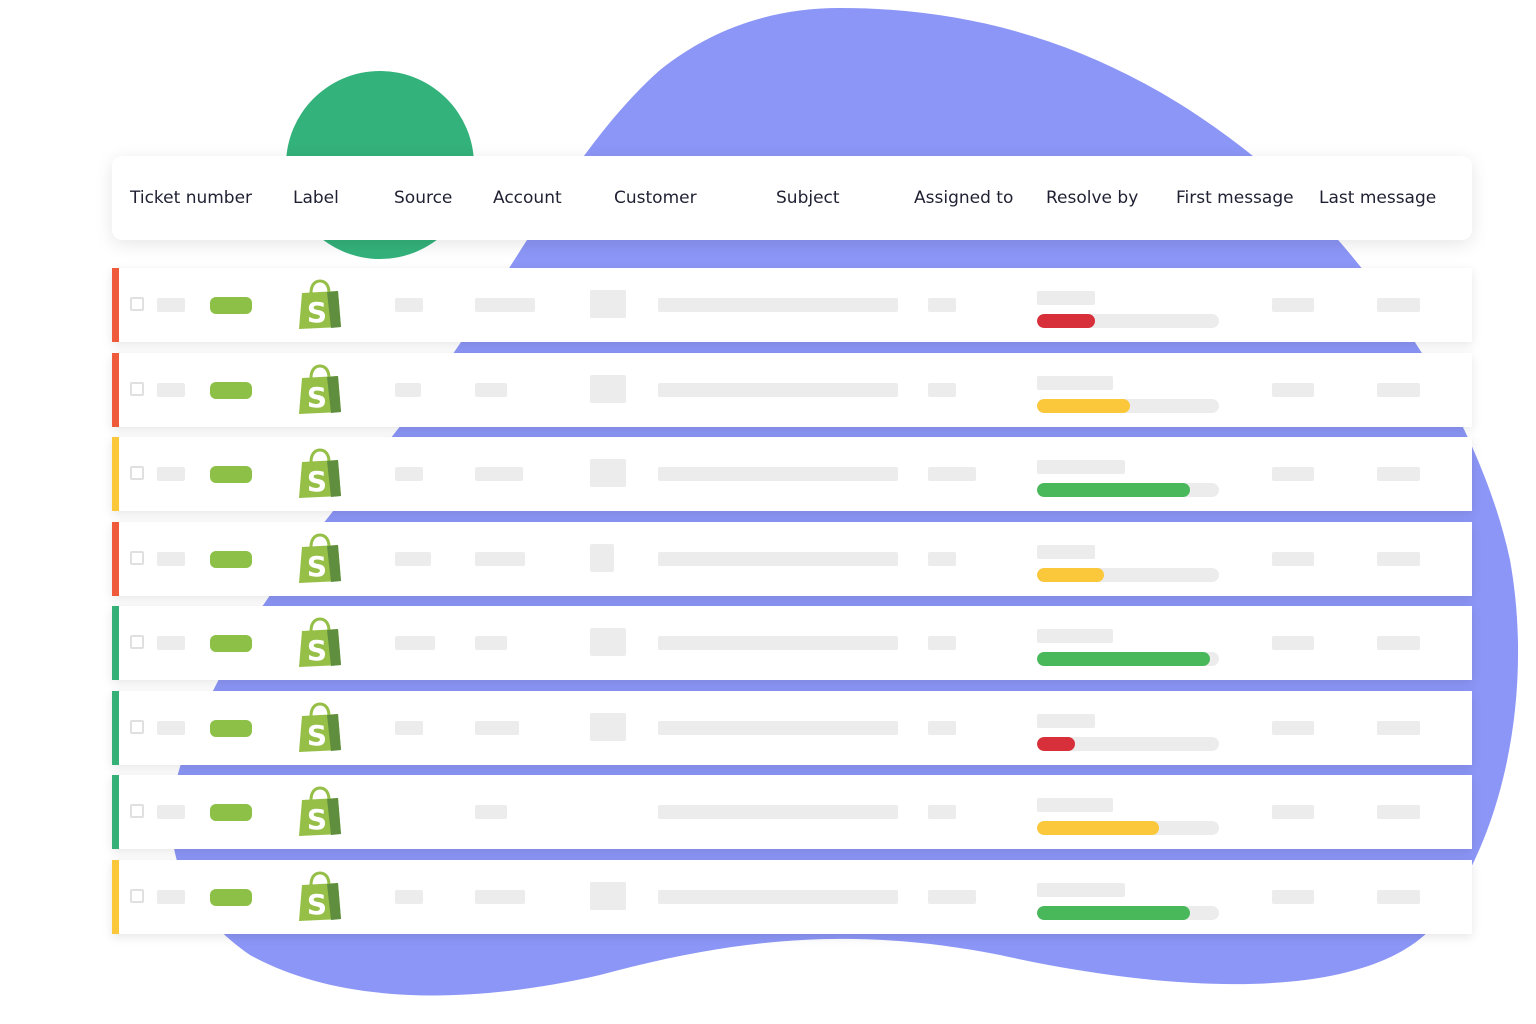 The width and height of the screenshot is (1536, 1024). What do you see at coordinates (963, 198) in the screenshot?
I see `column-header-assigned: Assigned to` at bounding box center [963, 198].